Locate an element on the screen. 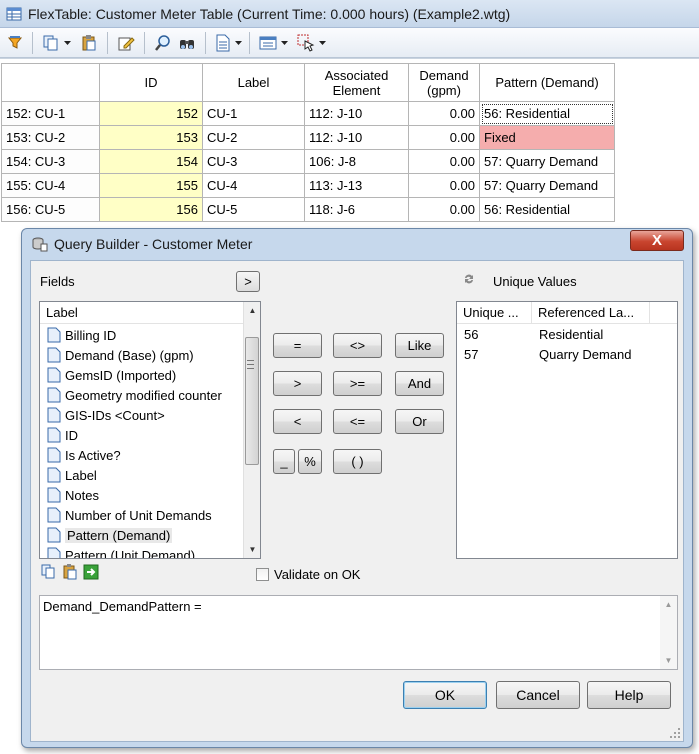 Image resolution: width=699 pixels, height=754 pixels. id-cell: 153 is located at coordinates (151, 137).